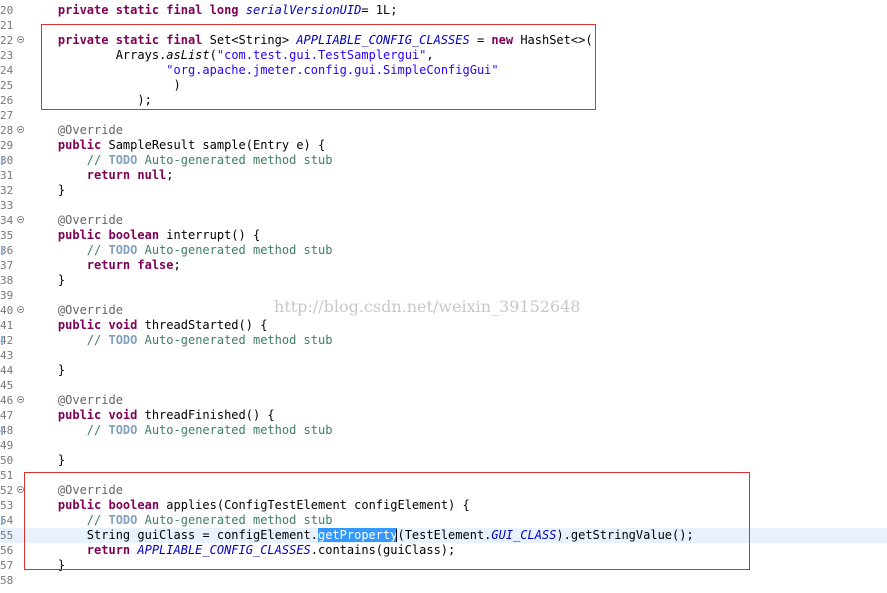 The image size is (887, 593). What do you see at coordinates (7, 265) in the screenshot?
I see `line-number-text: 37` at bounding box center [7, 265].